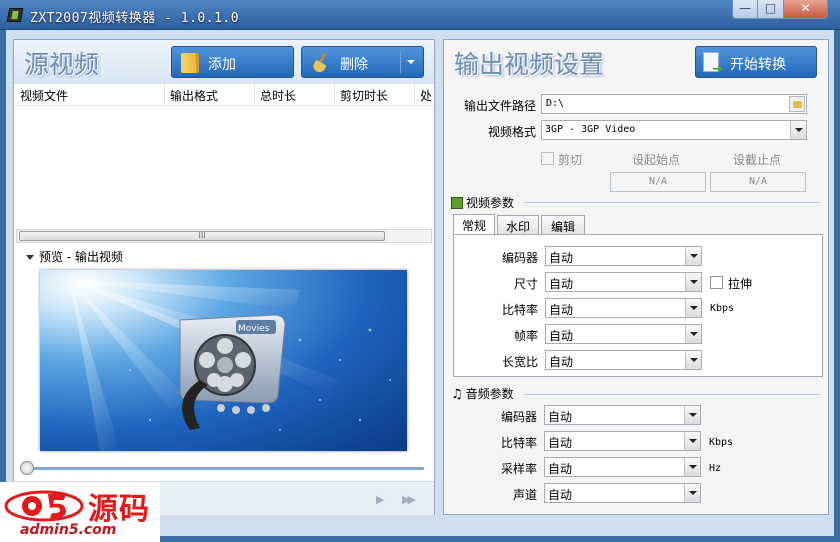 The width and height of the screenshot is (840, 542). Describe the element at coordinates (322, 63) in the screenshot. I see `broom-icon` at that location.